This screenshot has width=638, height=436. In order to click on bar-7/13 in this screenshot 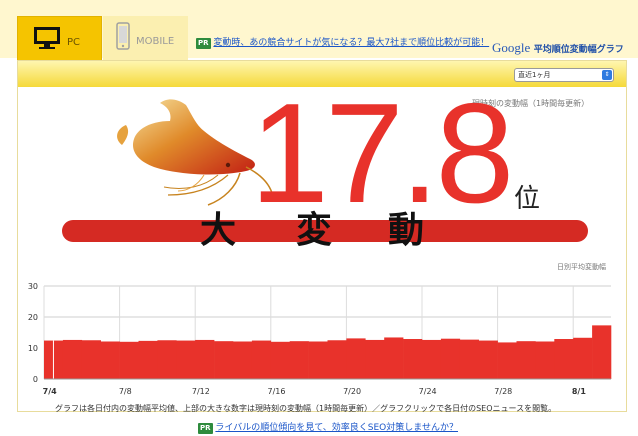, I will do `click(224, 360)`.